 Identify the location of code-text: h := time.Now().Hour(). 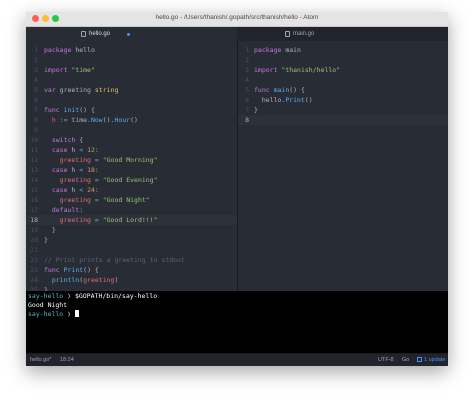
(91, 120).